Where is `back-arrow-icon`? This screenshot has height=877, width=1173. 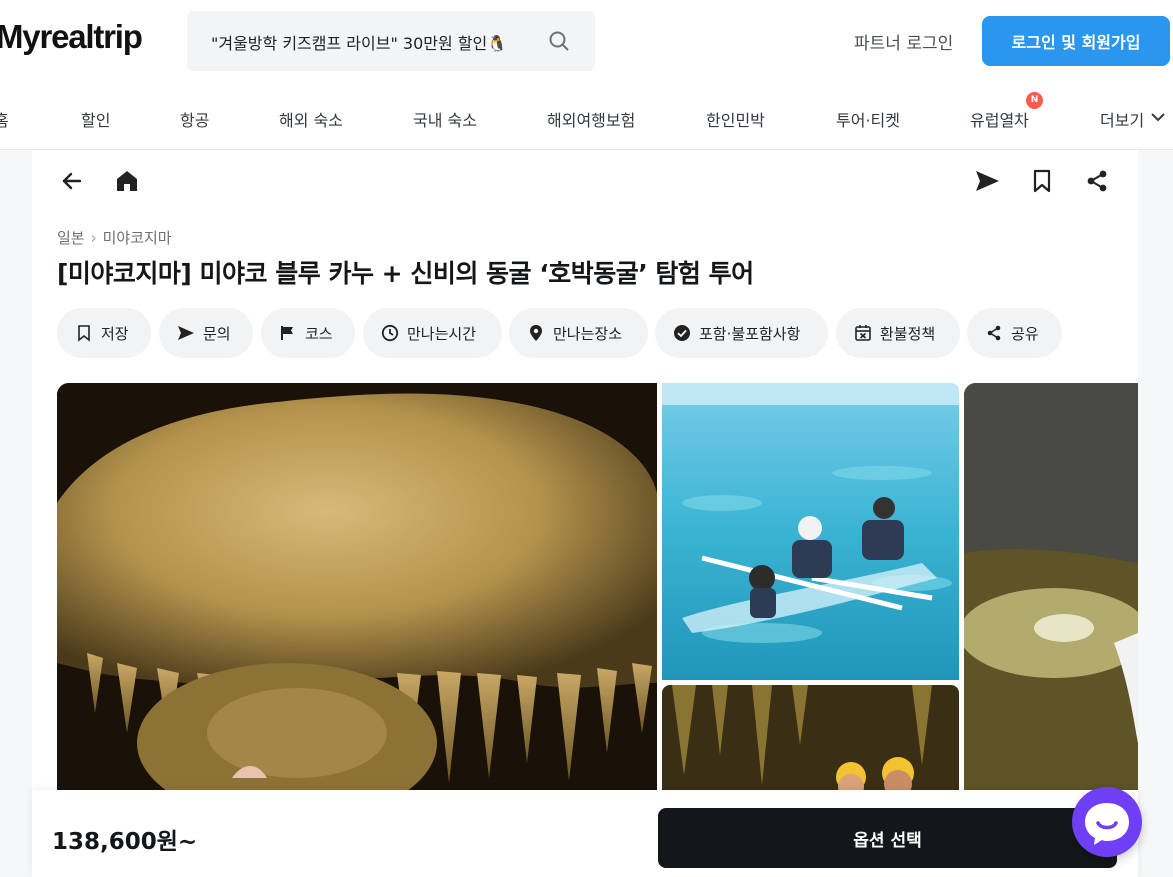
back-arrow-icon is located at coordinates (72, 181).